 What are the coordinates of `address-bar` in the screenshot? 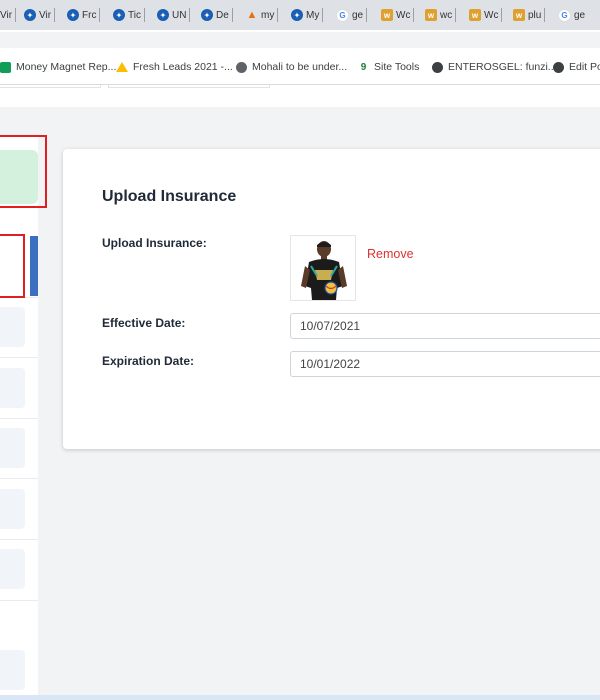 It's located at (300, 40).